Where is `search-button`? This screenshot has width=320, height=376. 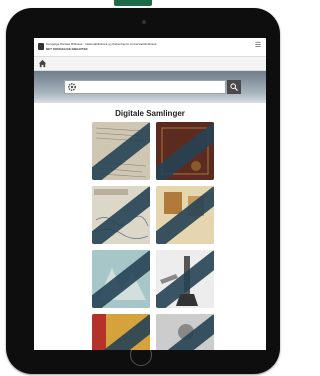 search-button is located at coordinates (234, 87).